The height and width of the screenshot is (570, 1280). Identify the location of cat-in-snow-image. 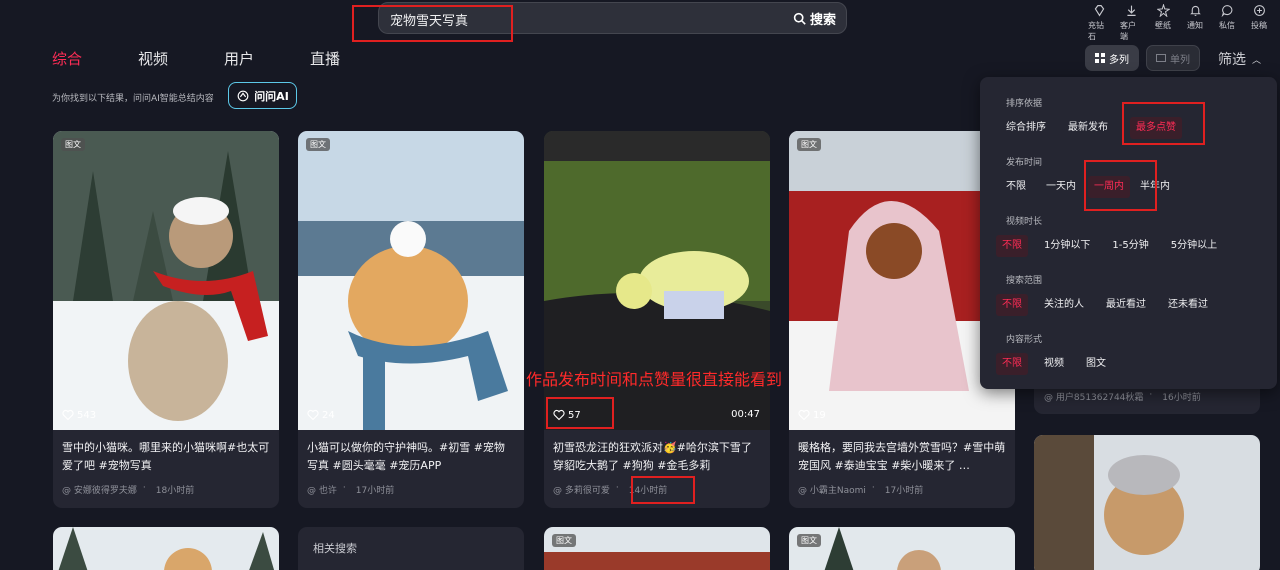
(166, 280).